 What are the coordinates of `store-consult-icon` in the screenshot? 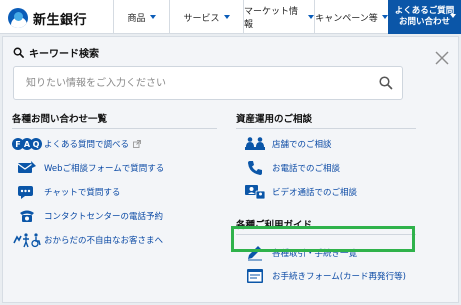 It's located at (255, 144).